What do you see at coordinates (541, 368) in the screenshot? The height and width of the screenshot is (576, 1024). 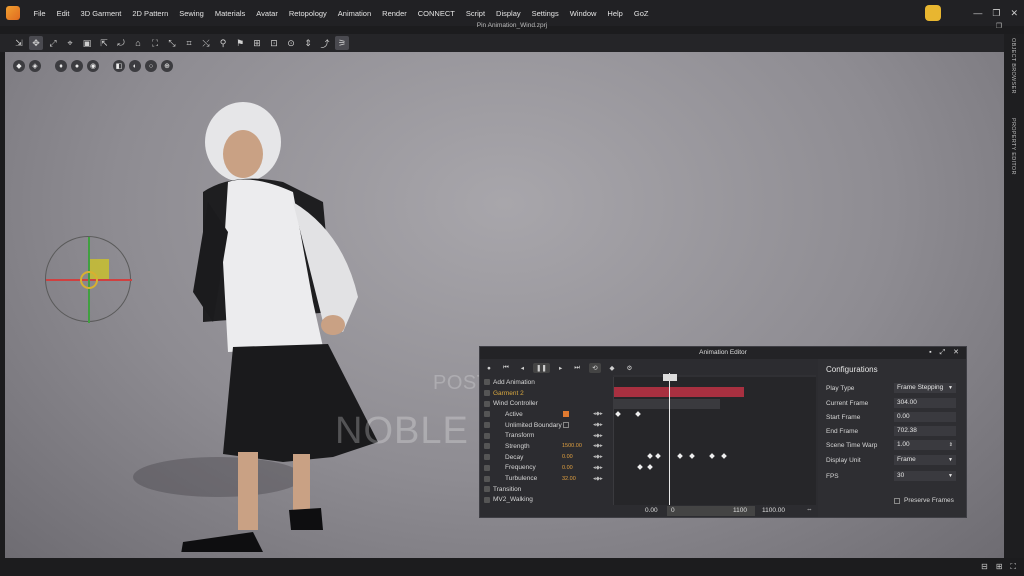 I see `pause-icon: ❚❚` at bounding box center [541, 368].